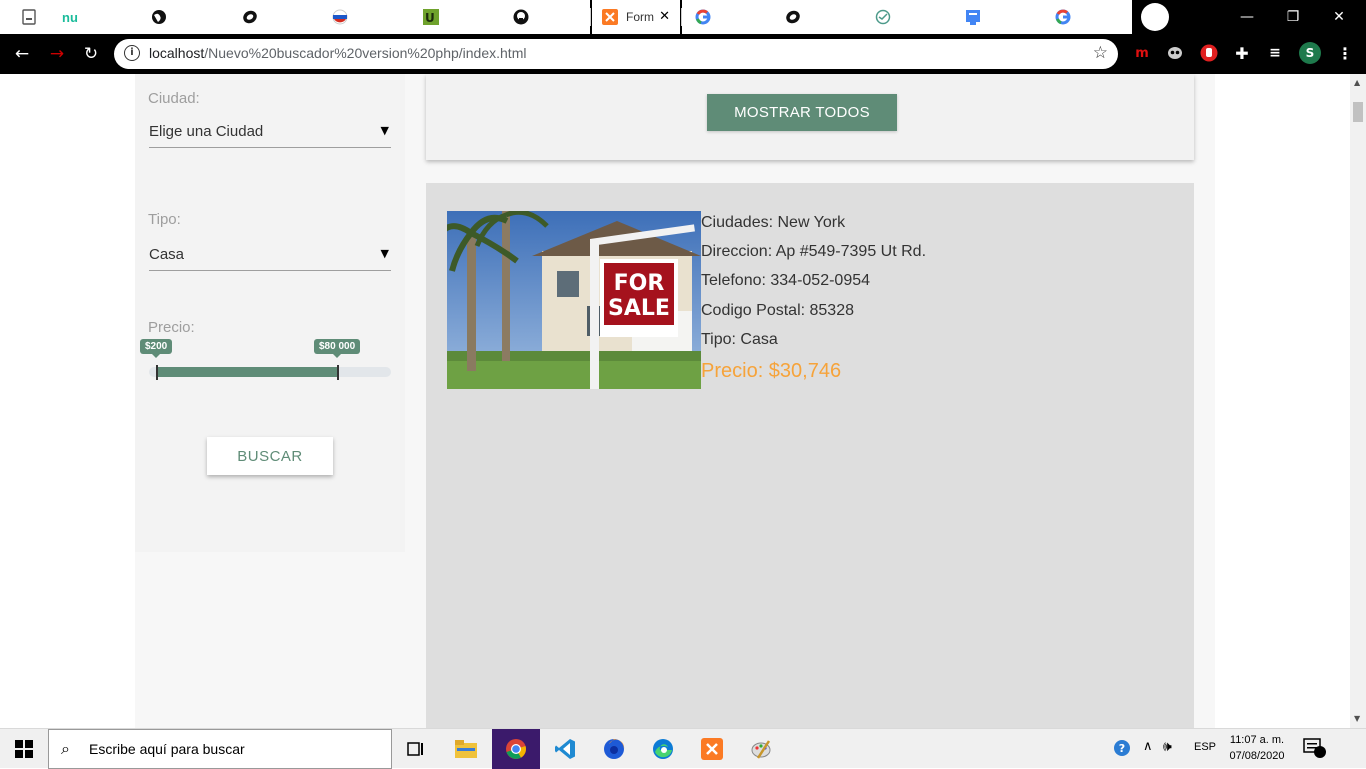 This screenshot has height=769, width=1366. I want to click on tipo-select-value: Casa, so click(167, 254).